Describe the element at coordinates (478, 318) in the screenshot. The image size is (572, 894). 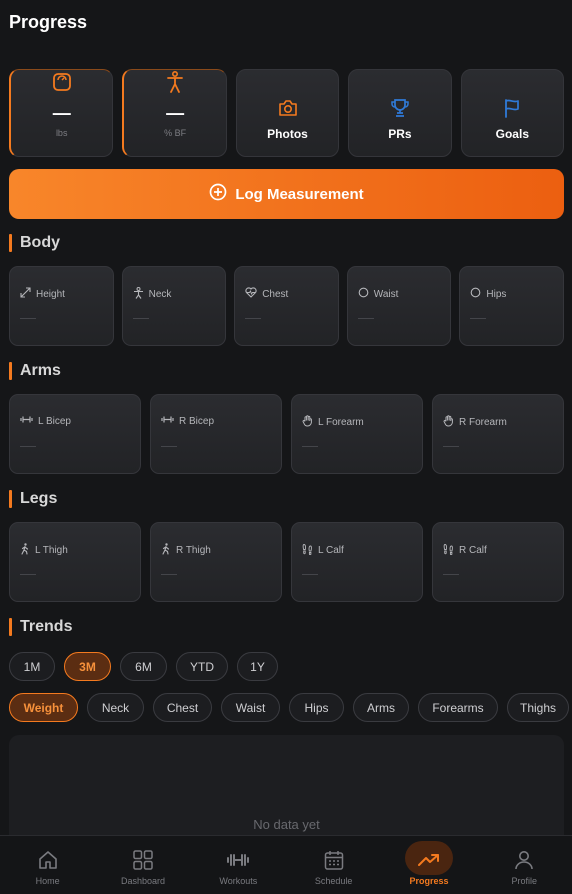
I see `hips-value-placeholder` at that location.